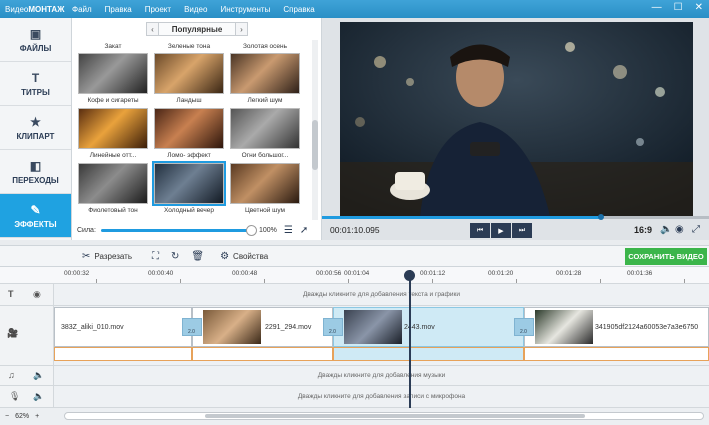 The height and width of the screenshot is (425, 709). I want to click on strength-control: Сила: 100% ☰ ➚, so click(197, 230).